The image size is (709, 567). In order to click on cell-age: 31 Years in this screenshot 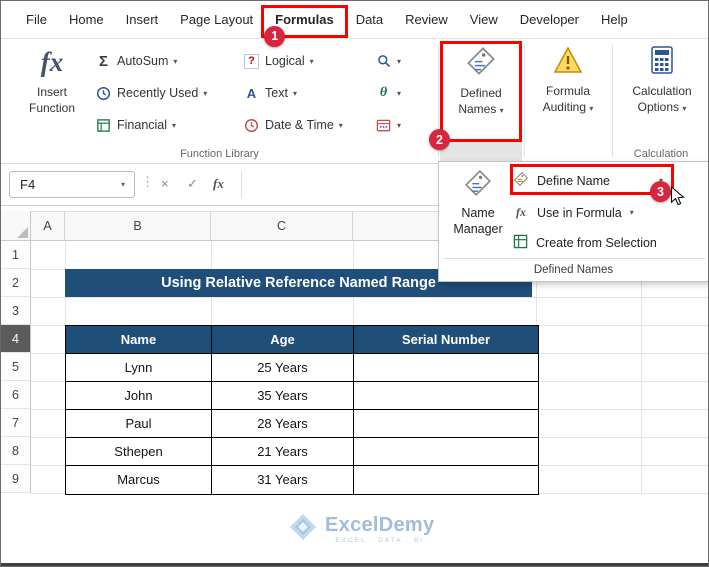, I will do `click(283, 480)`.